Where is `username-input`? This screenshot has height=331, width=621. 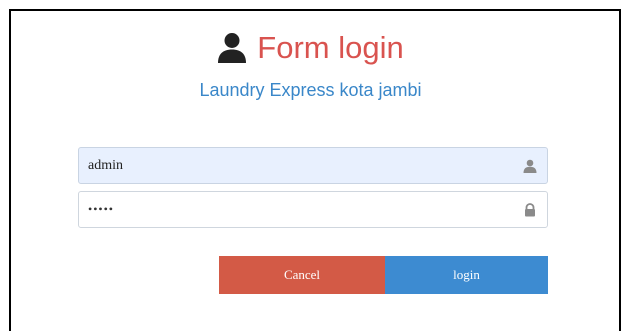
username-input is located at coordinates (301, 165).